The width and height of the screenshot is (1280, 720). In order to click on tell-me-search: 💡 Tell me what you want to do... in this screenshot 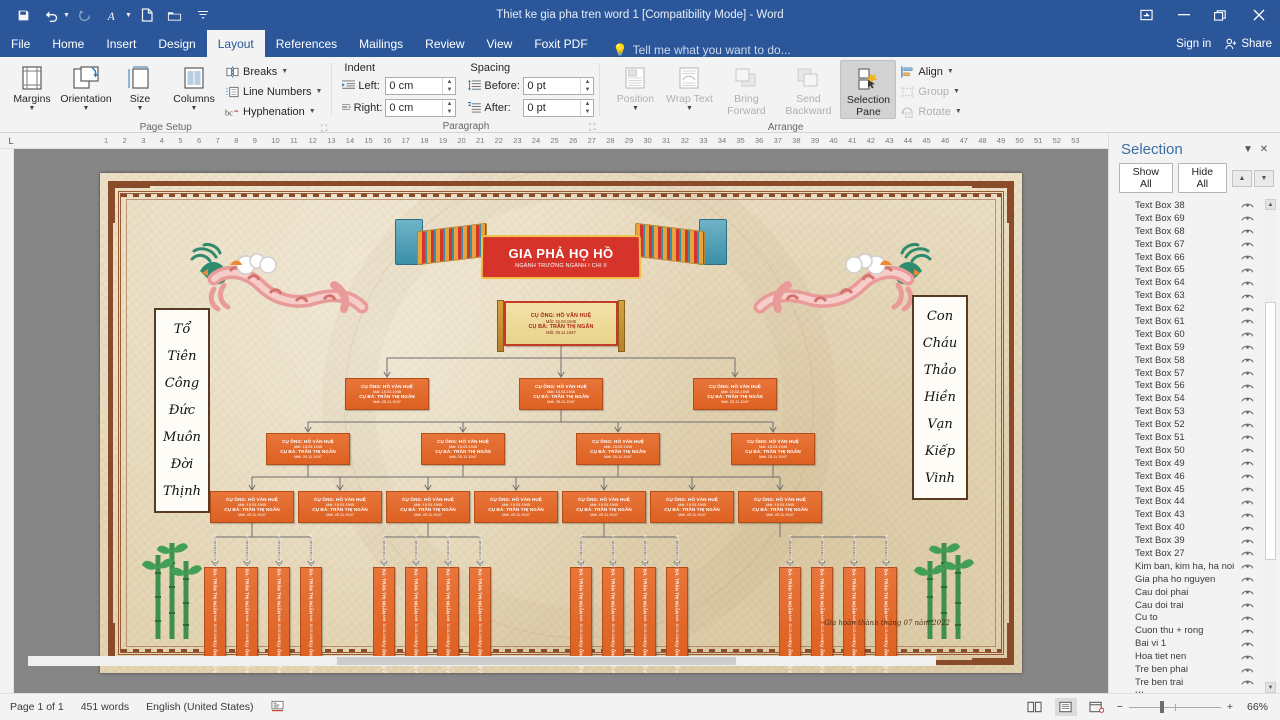, I will do `click(695, 50)`.